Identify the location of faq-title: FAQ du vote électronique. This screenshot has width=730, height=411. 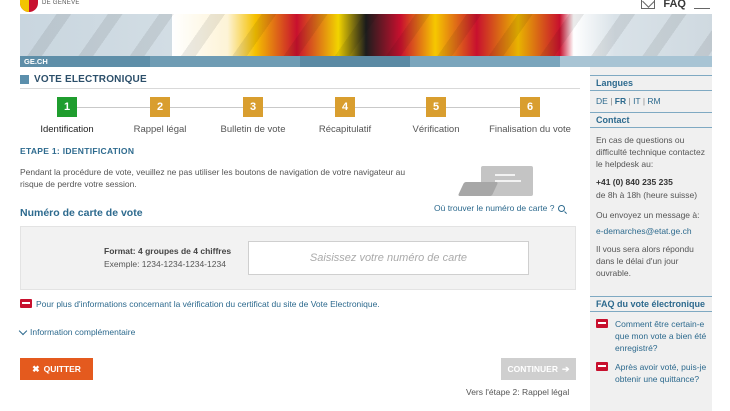
(651, 304).